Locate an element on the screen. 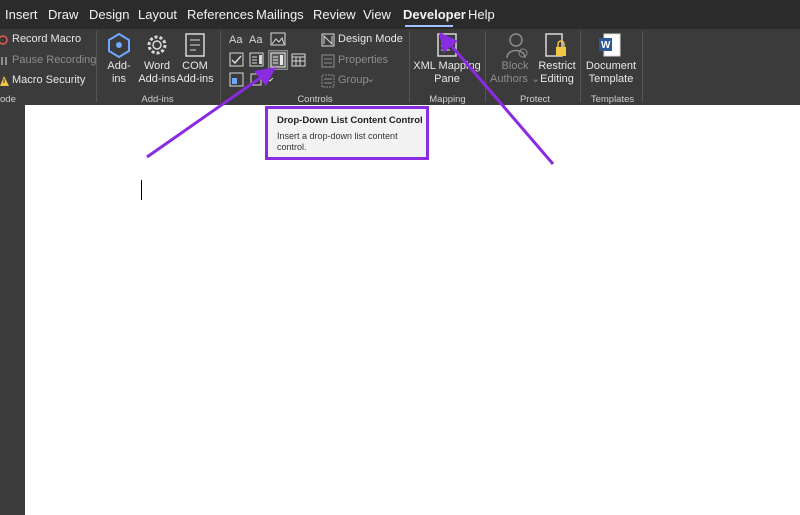 The height and width of the screenshot is (515, 800). annotation-arrow-to-developer-tab is located at coordinates (497, 98).